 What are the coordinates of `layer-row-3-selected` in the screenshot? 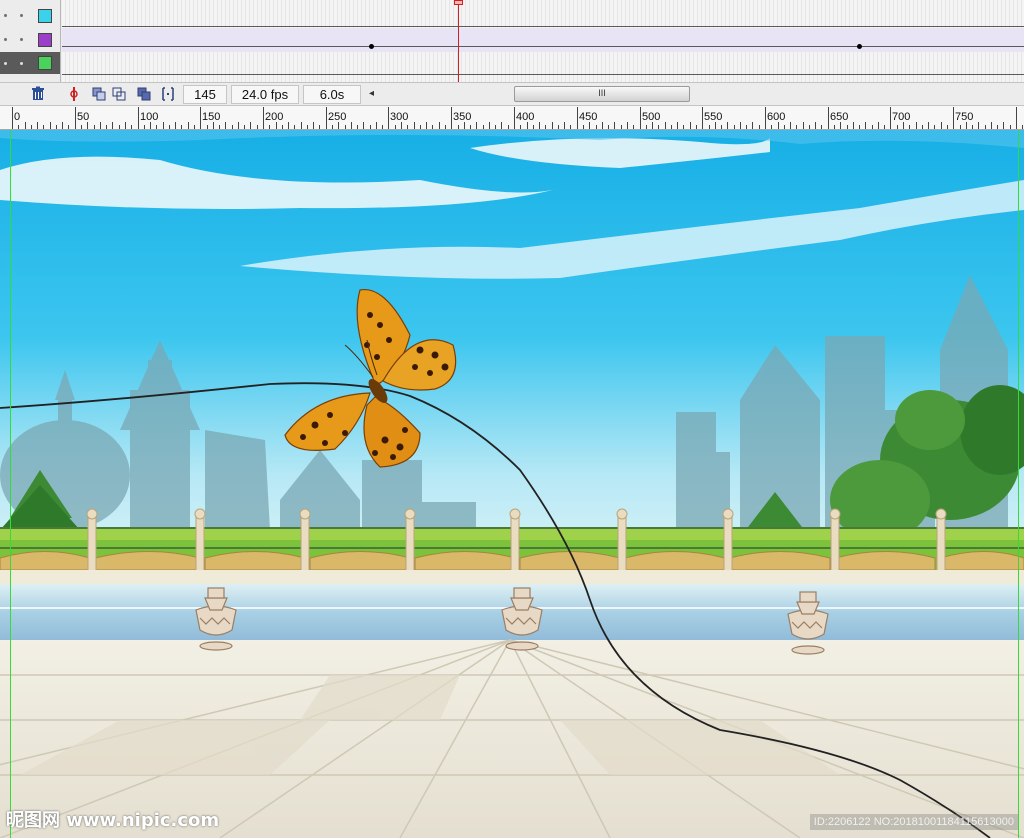 It's located at (30, 63).